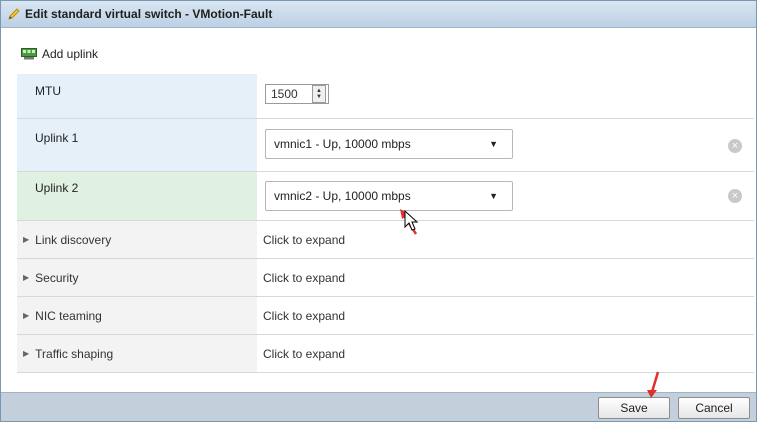 This screenshot has width=757, height=422. What do you see at coordinates (385, 278) in the screenshot?
I see `security-row: ▶ Security Click to expand` at bounding box center [385, 278].